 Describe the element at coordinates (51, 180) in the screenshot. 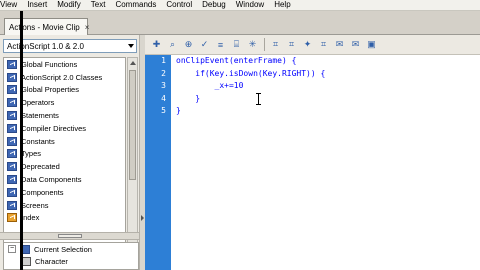

I see `toolbox-item-label: Data Components` at that location.